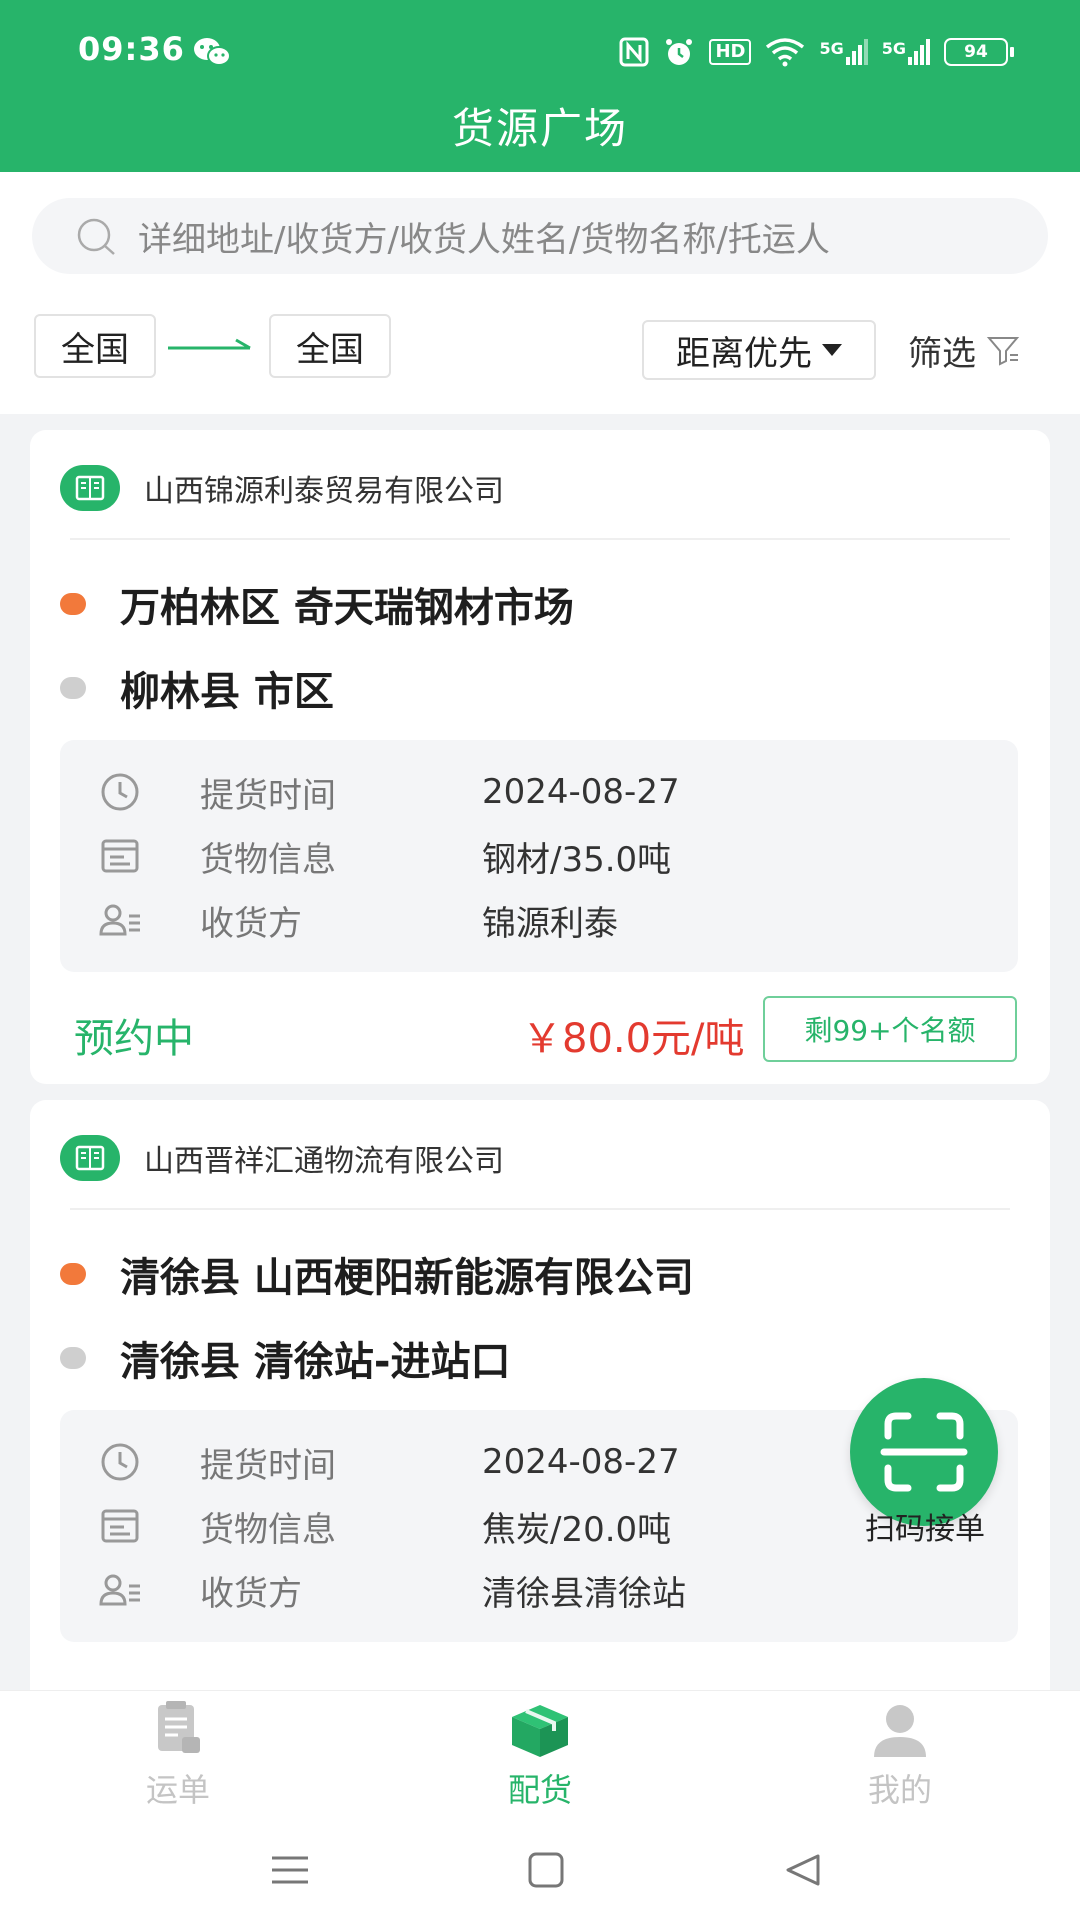  What do you see at coordinates (383, 856) in the screenshot?
I see `cargo-info-row: 货物信息 钢材/35.0吨` at bounding box center [383, 856].